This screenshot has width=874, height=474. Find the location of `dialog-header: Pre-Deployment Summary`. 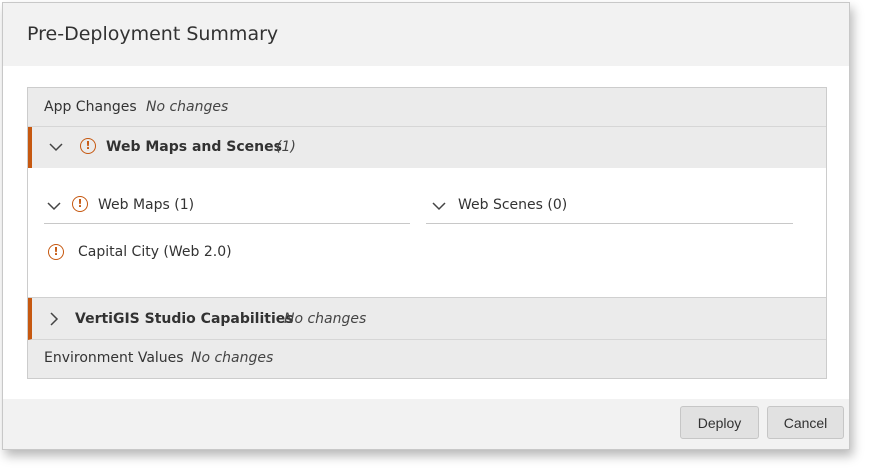

dialog-header: Pre-Deployment Summary is located at coordinates (426, 34).